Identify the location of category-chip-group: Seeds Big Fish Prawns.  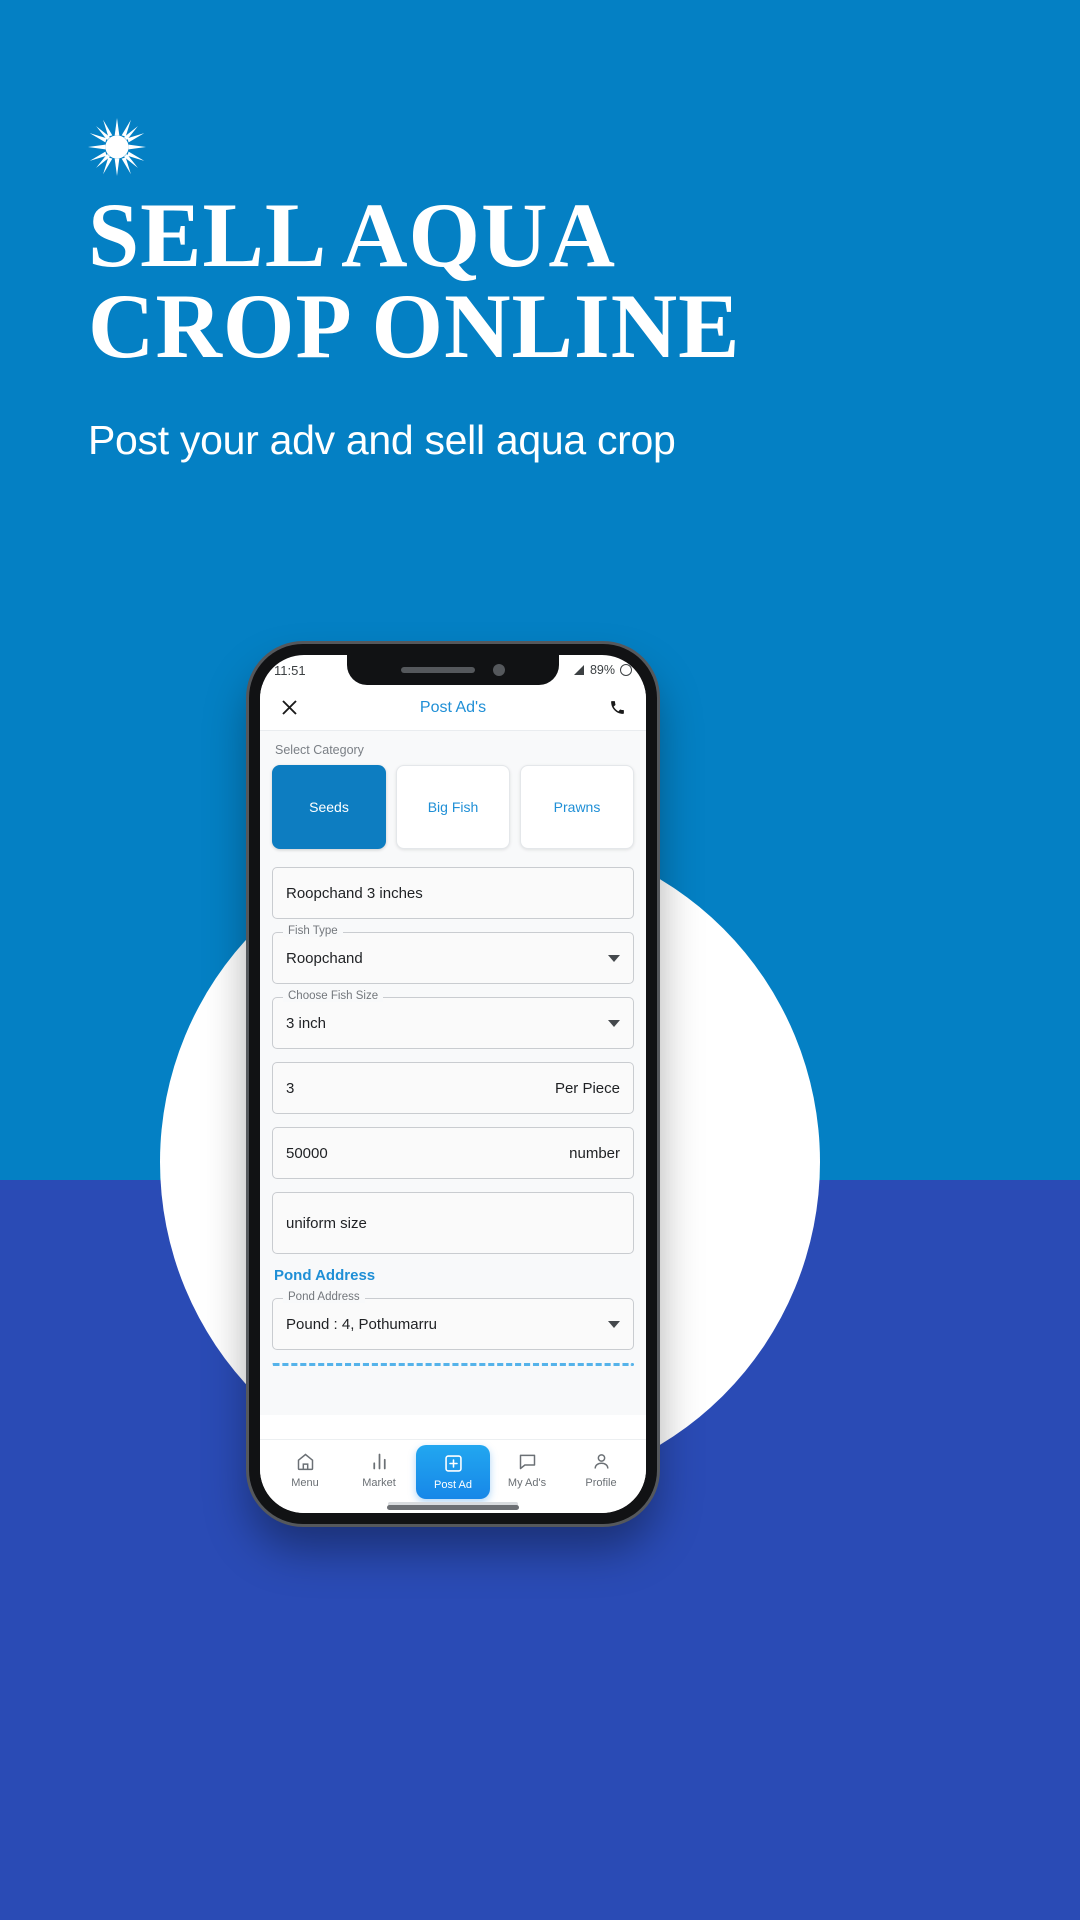
(453, 807).